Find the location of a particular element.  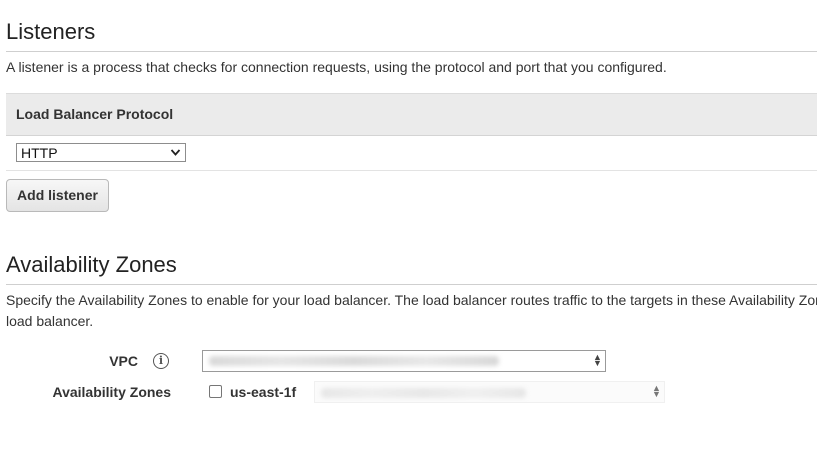

column-header-protocol: Load Balancer Protocol is located at coordinates (95, 114).